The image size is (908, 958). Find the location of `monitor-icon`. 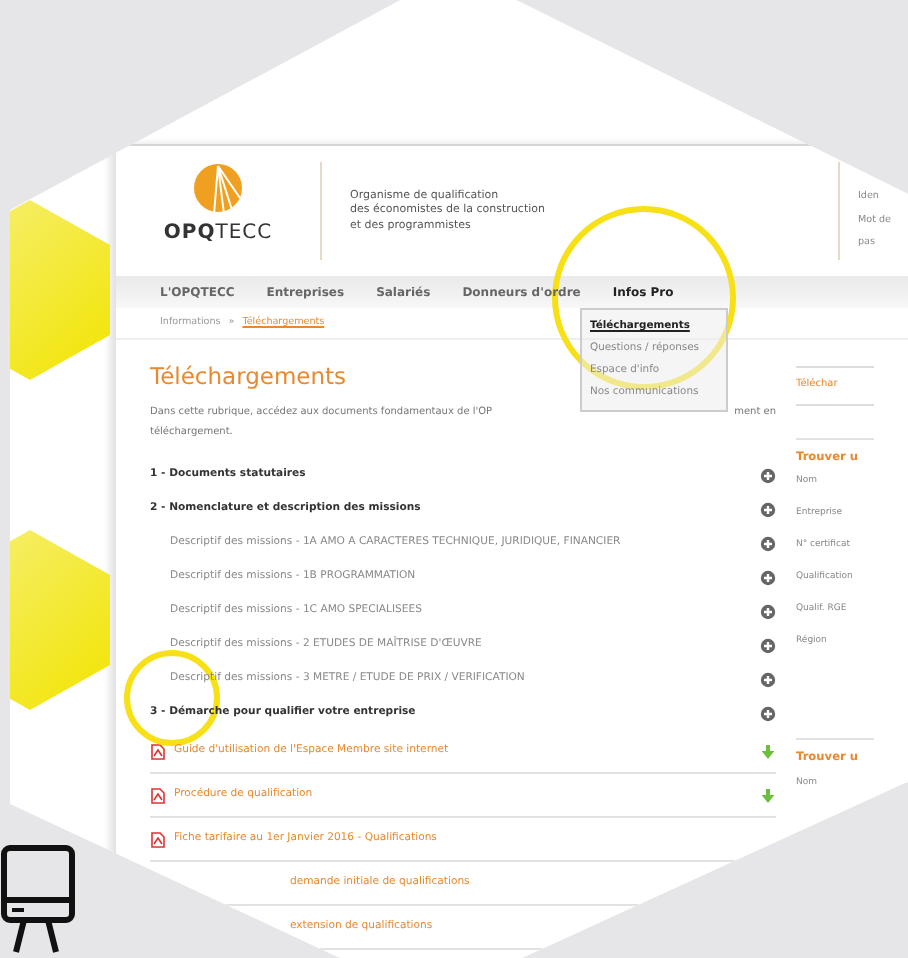

monitor-icon is located at coordinates (40, 900).